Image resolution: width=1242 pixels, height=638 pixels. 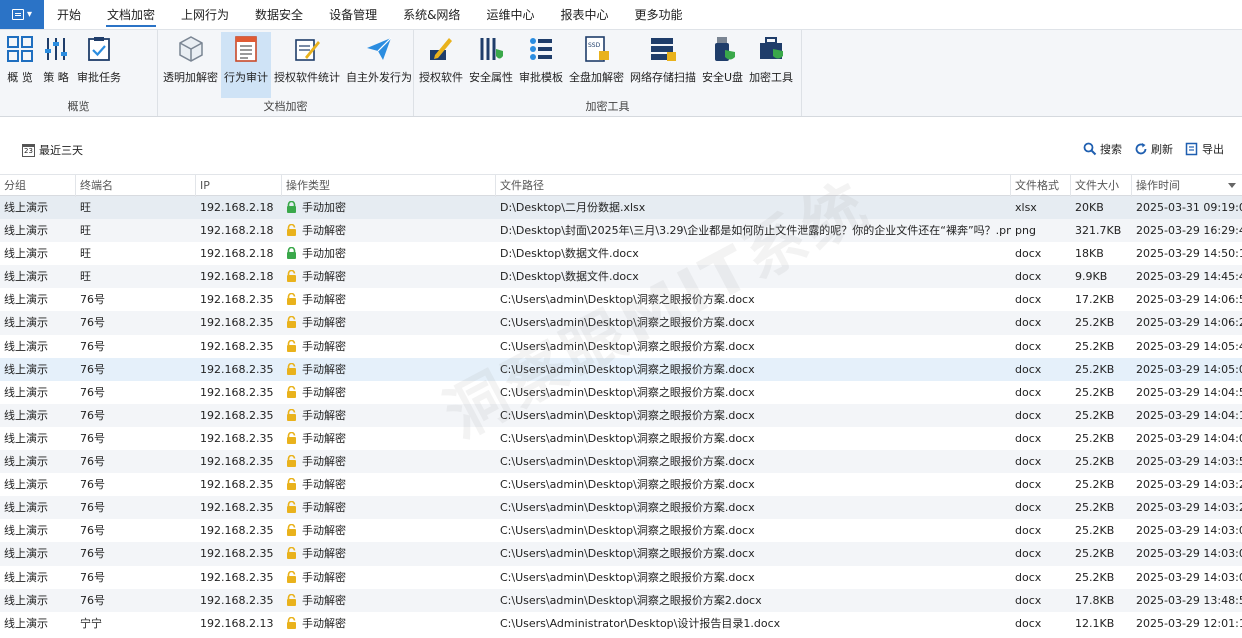 What do you see at coordinates (353, 14) in the screenshot?
I see `menu-tab: 设备管理` at bounding box center [353, 14].